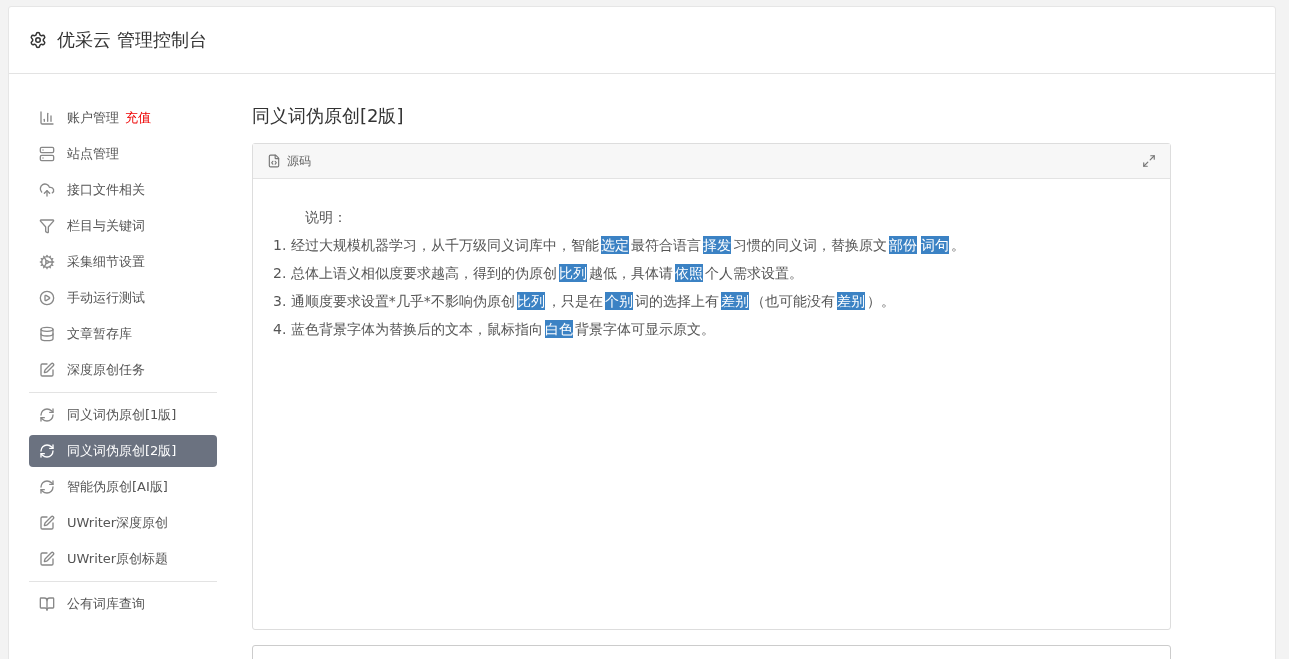 This screenshot has height=659, width=1289. I want to click on sidebar-item-label: 站点管理, so click(93, 154).